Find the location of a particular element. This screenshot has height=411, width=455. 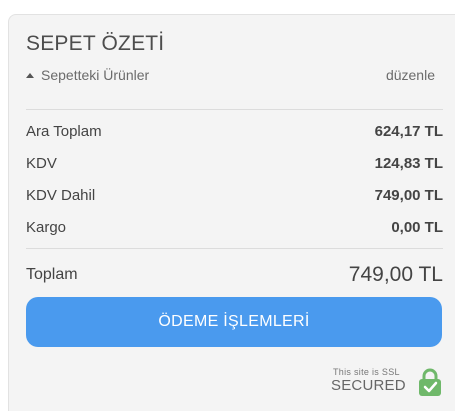

line-label: KDV Dahil is located at coordinates (61, 195).